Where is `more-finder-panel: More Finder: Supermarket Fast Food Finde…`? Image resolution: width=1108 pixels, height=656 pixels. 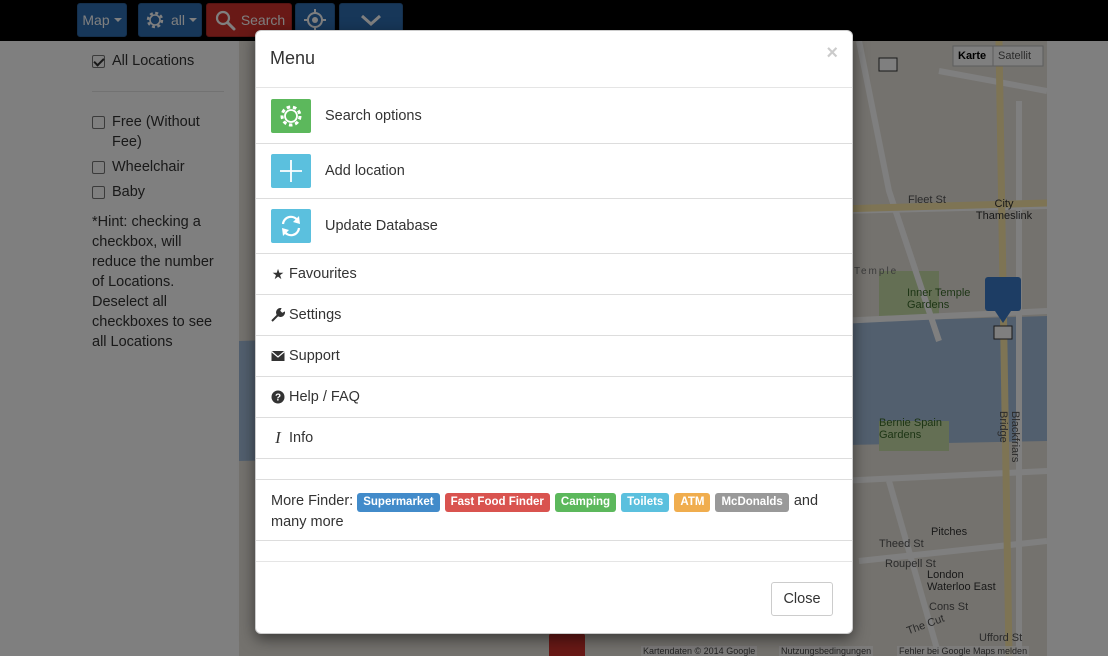
more-finder-panel: More Finder: Supermarket Fast Food Finde… is located at coordinates (554, 510).